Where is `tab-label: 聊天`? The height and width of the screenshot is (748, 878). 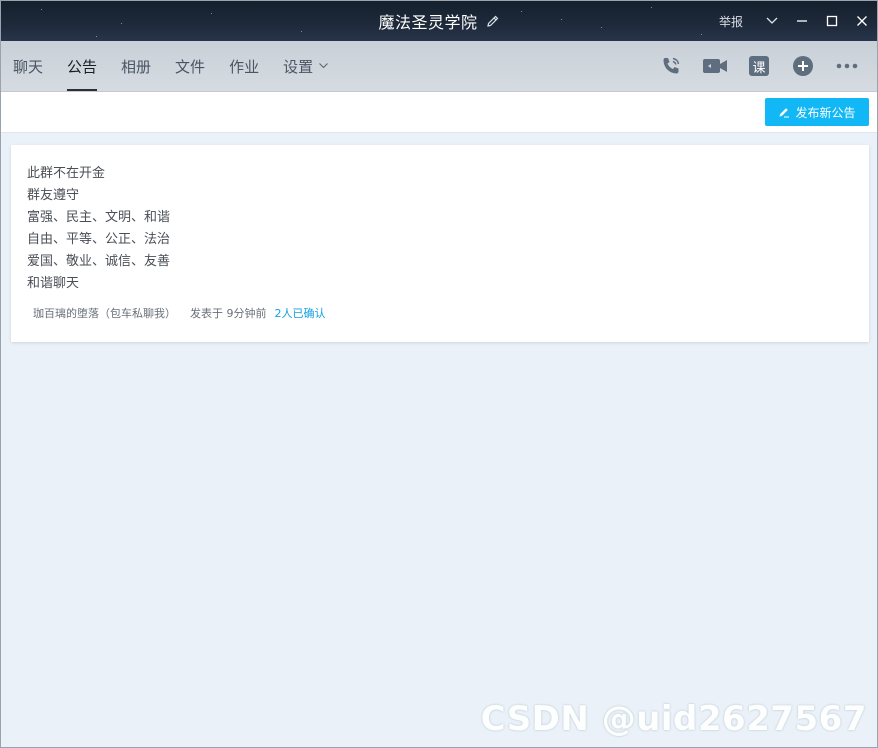 tab-label: 聊天 is located at coordinates (28, 66).